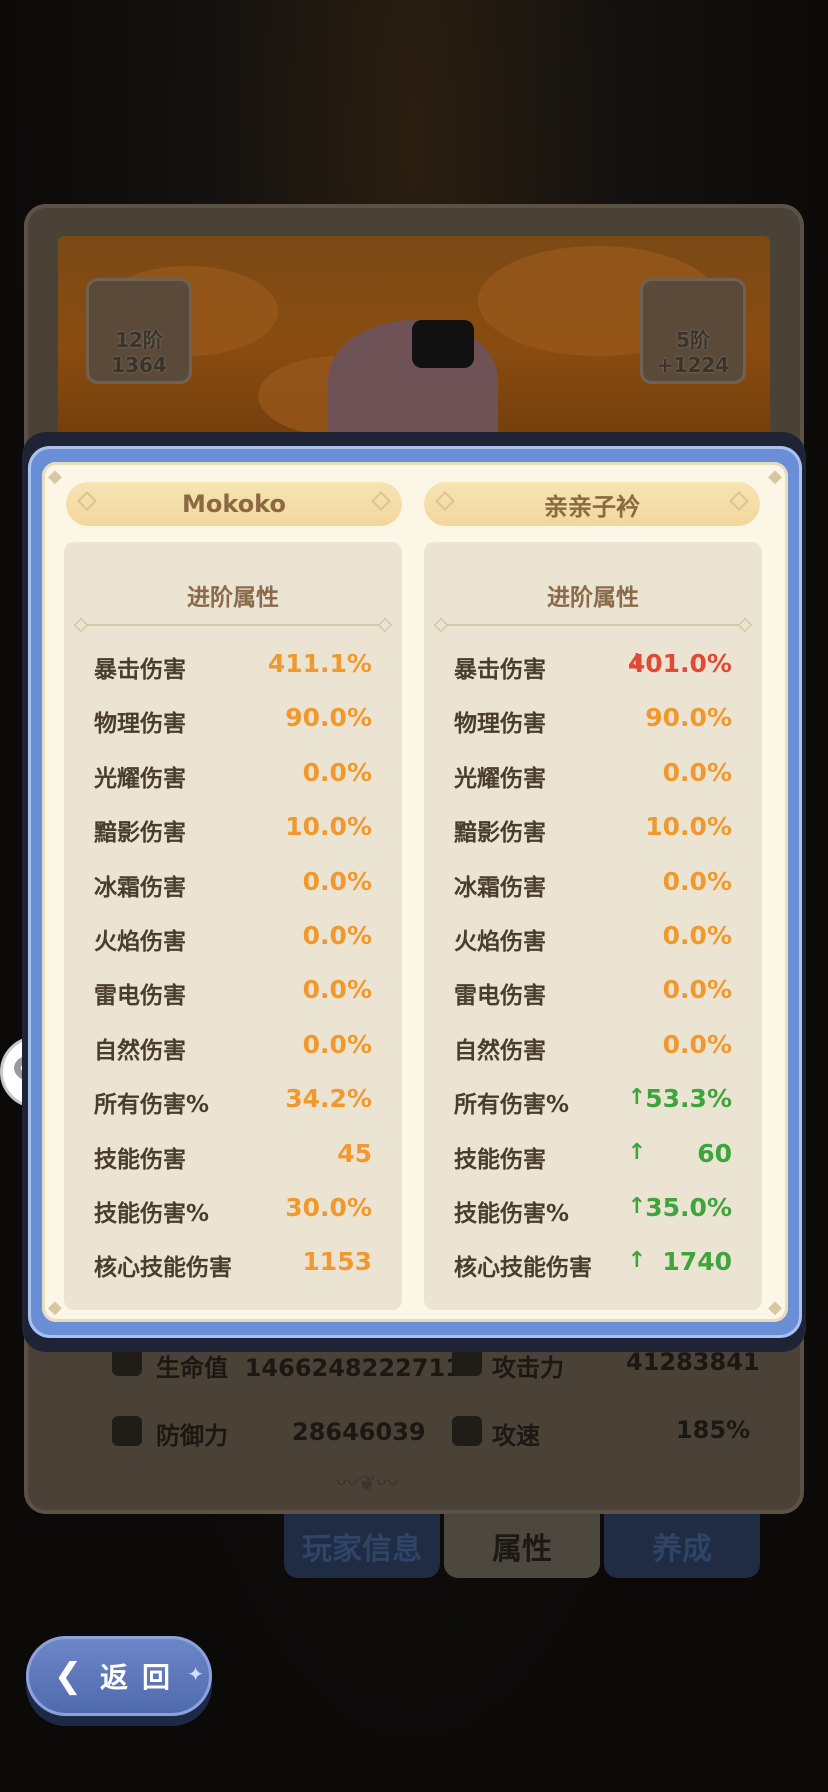 The width and height of the screenshot is (828, 1792). What do you see at coordinates (195, 1674) in the screenshot?
I see `sparkle-icon: ✦` at bounding box center [195, 1674].